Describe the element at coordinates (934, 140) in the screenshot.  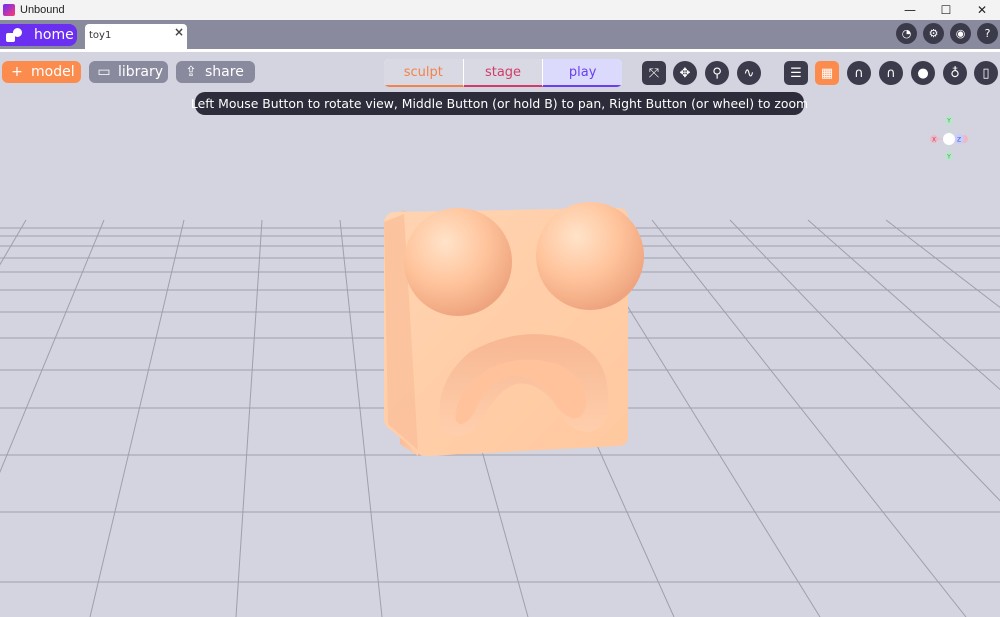
I see `gizmo-x: X` at that location.